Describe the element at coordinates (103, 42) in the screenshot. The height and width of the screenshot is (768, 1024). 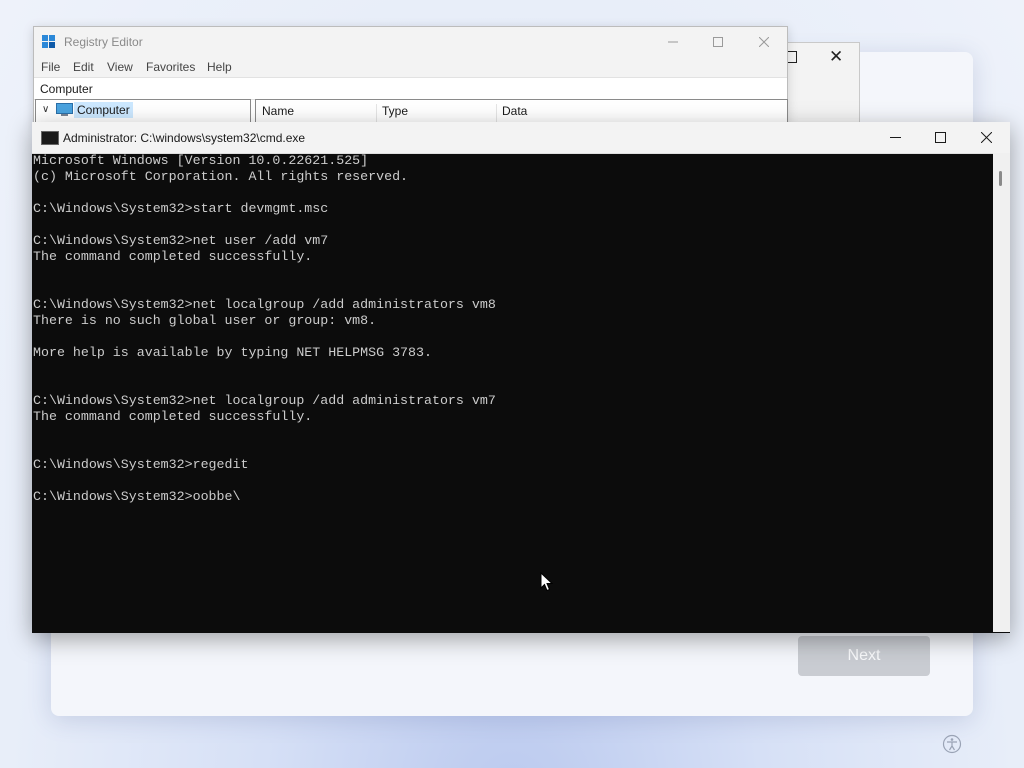
I see `window-title: Registry Editor` at that location.